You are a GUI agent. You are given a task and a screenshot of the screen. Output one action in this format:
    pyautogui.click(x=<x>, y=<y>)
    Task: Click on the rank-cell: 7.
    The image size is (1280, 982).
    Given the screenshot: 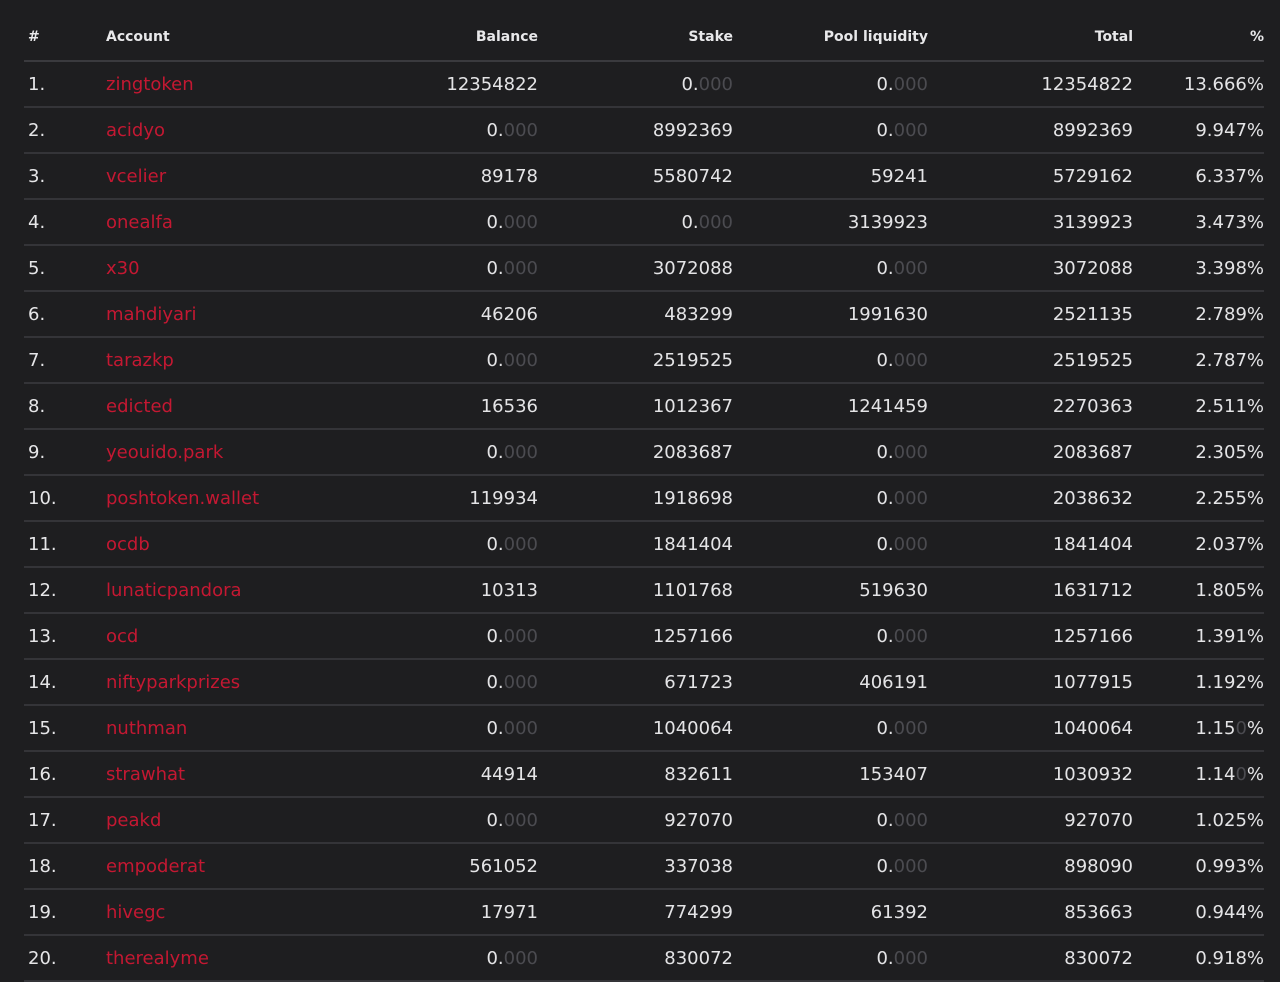 What is the action you would take?
    pyautogui.click(x=65, y=360)
    